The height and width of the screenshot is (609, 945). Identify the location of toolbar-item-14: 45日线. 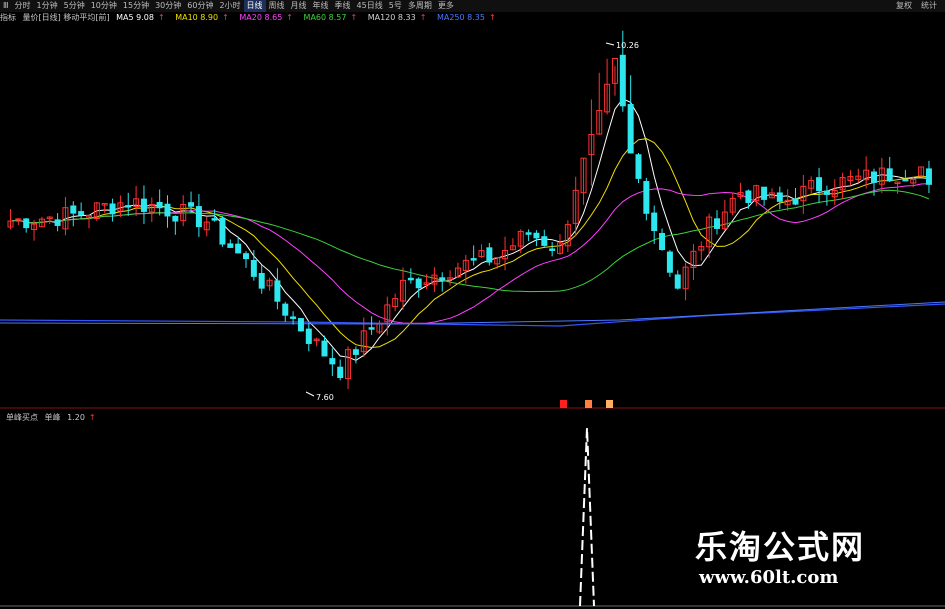
(370, 6).